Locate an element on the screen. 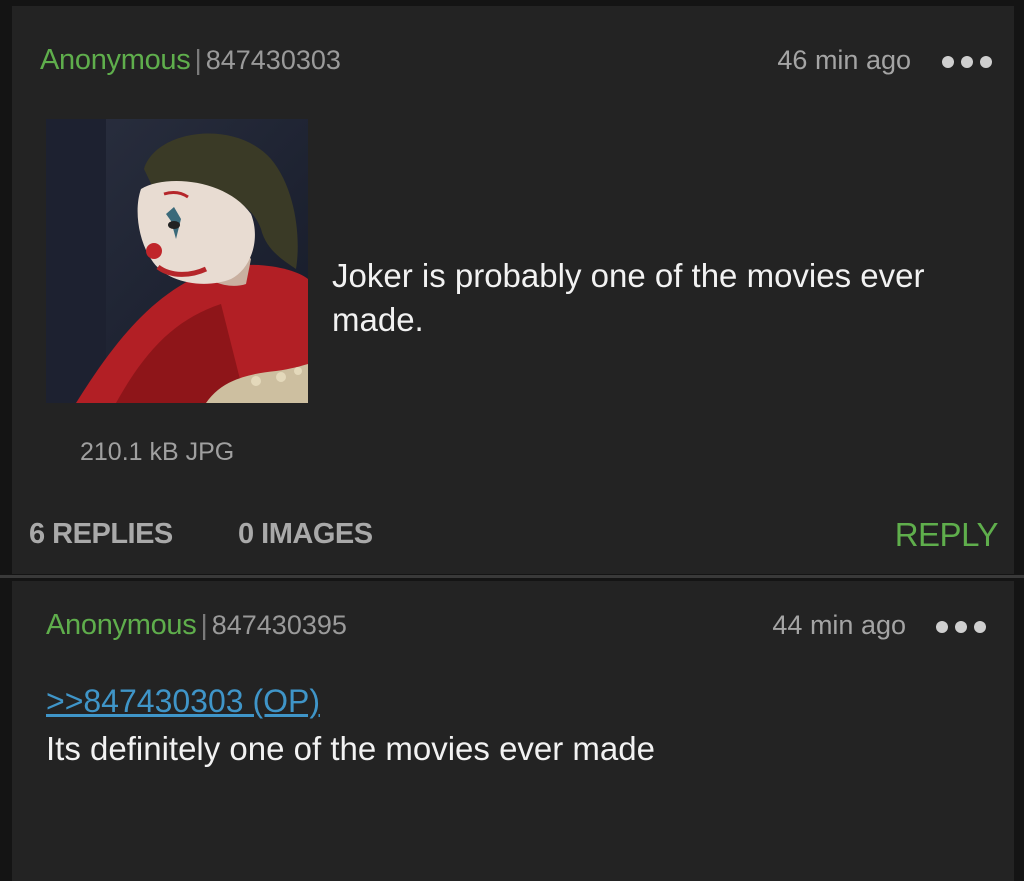  op-post-id: 847430303 is located at coordinates (273, 60).